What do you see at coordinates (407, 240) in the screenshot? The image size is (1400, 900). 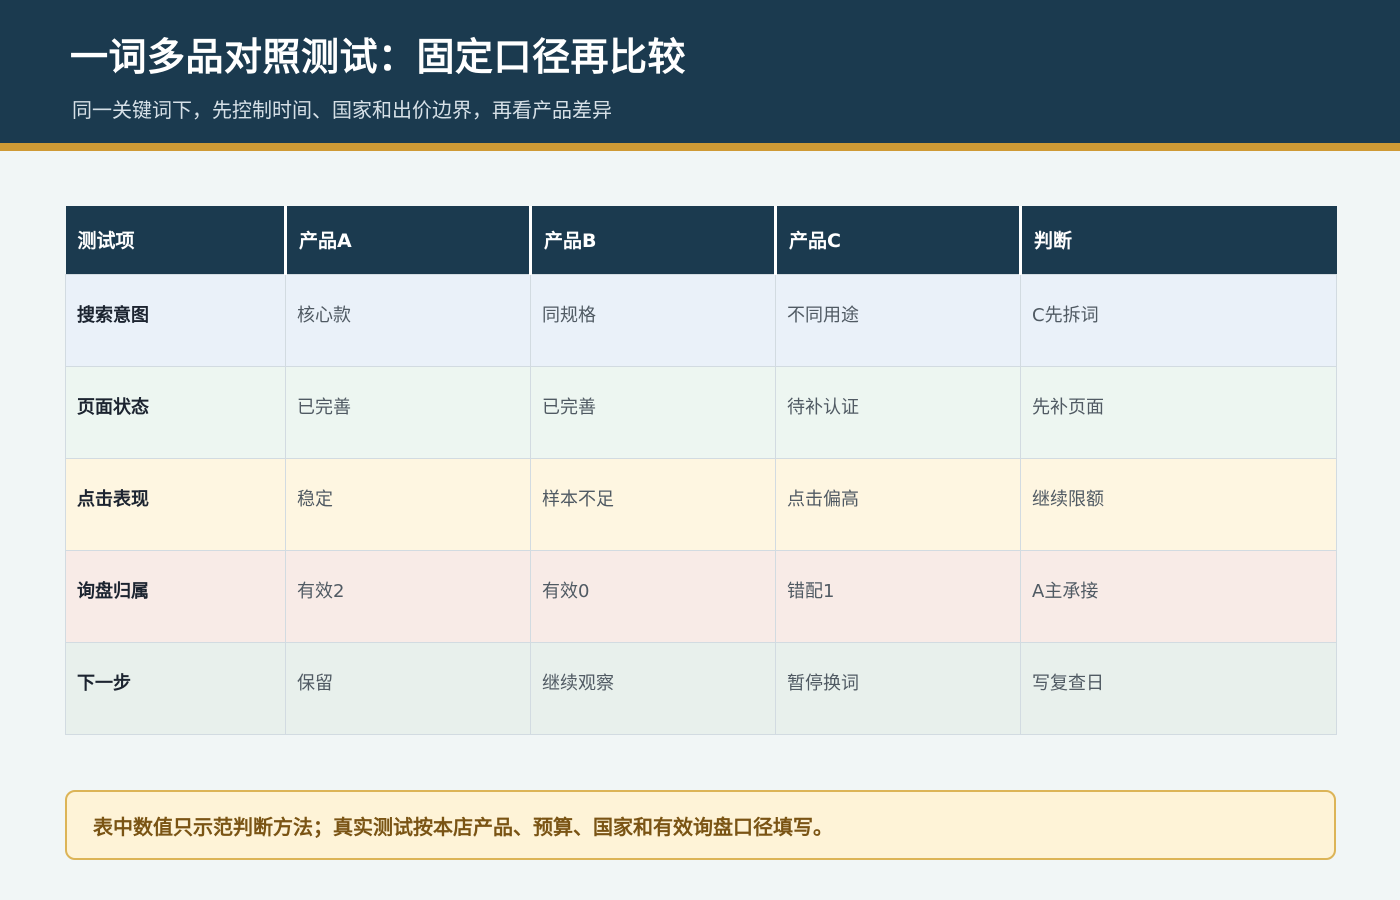 I see `column-header-product-a: 产品A` at bounding box center [407, 240].